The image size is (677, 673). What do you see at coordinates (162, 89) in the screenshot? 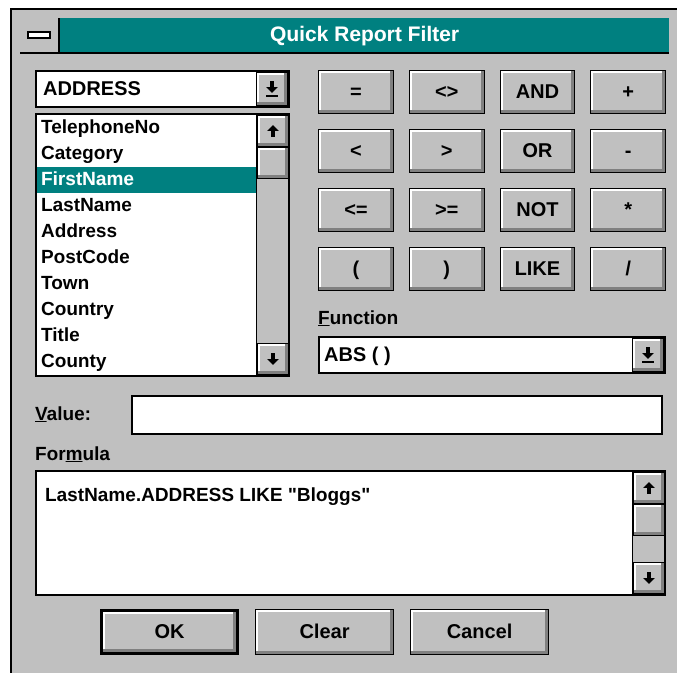
I see `table-combo: ADDRESS` at bounding box center [162, 89].